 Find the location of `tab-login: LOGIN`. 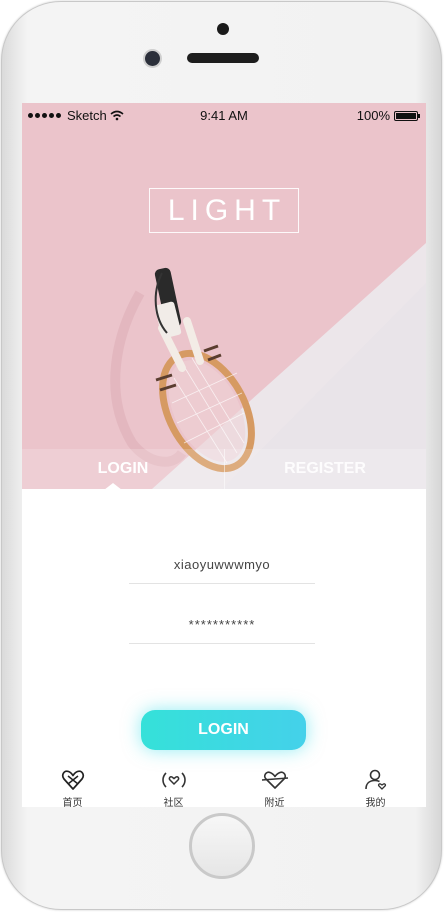

tab-login: LOGIN is located at coordinates (123, 469).